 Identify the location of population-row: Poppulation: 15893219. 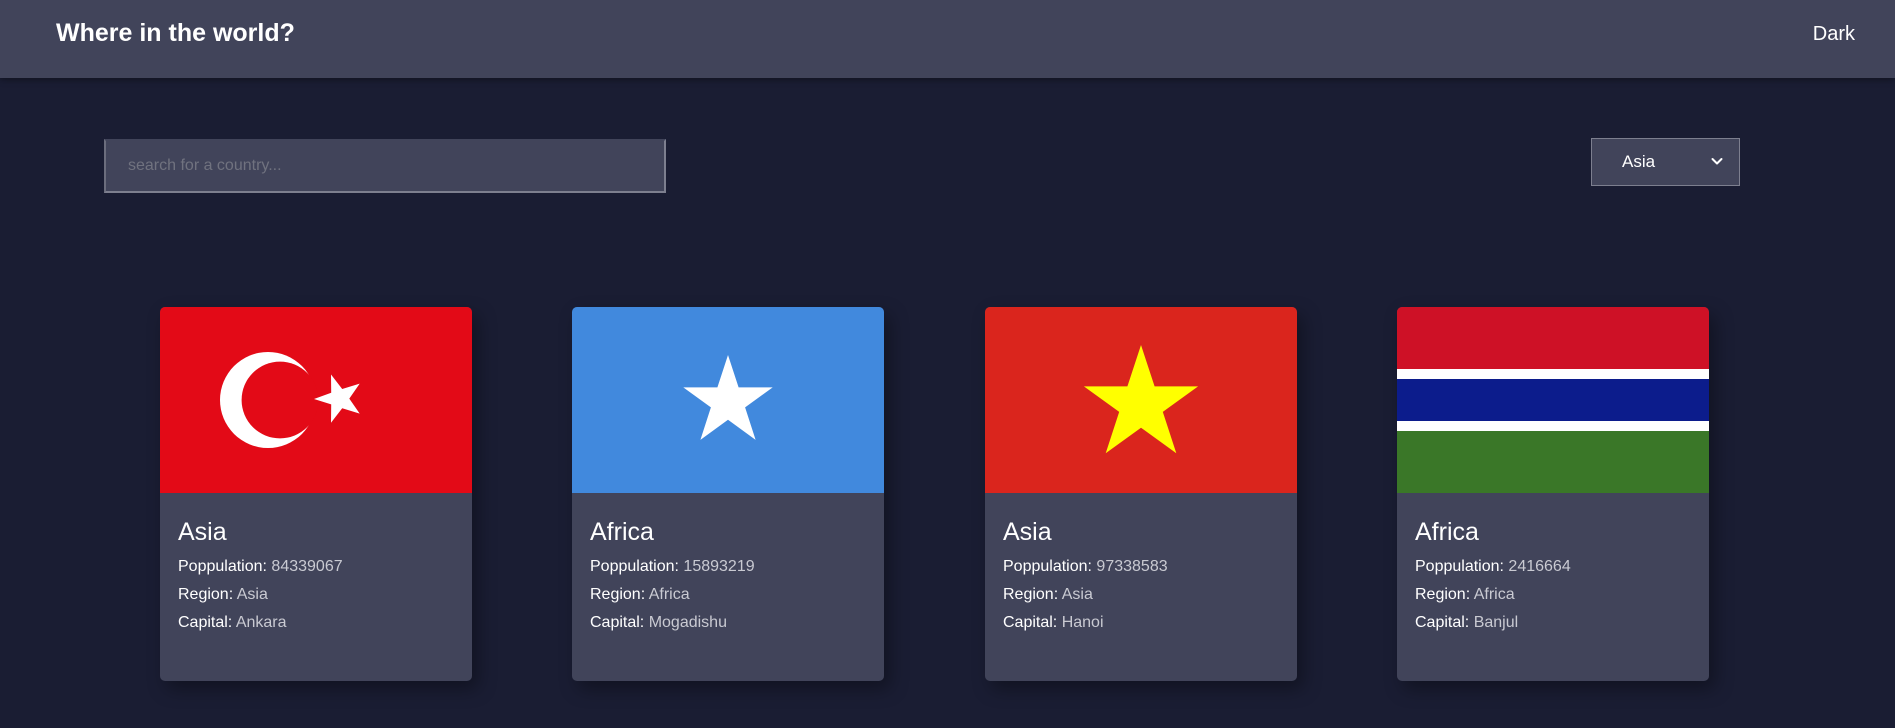
(672, 567).